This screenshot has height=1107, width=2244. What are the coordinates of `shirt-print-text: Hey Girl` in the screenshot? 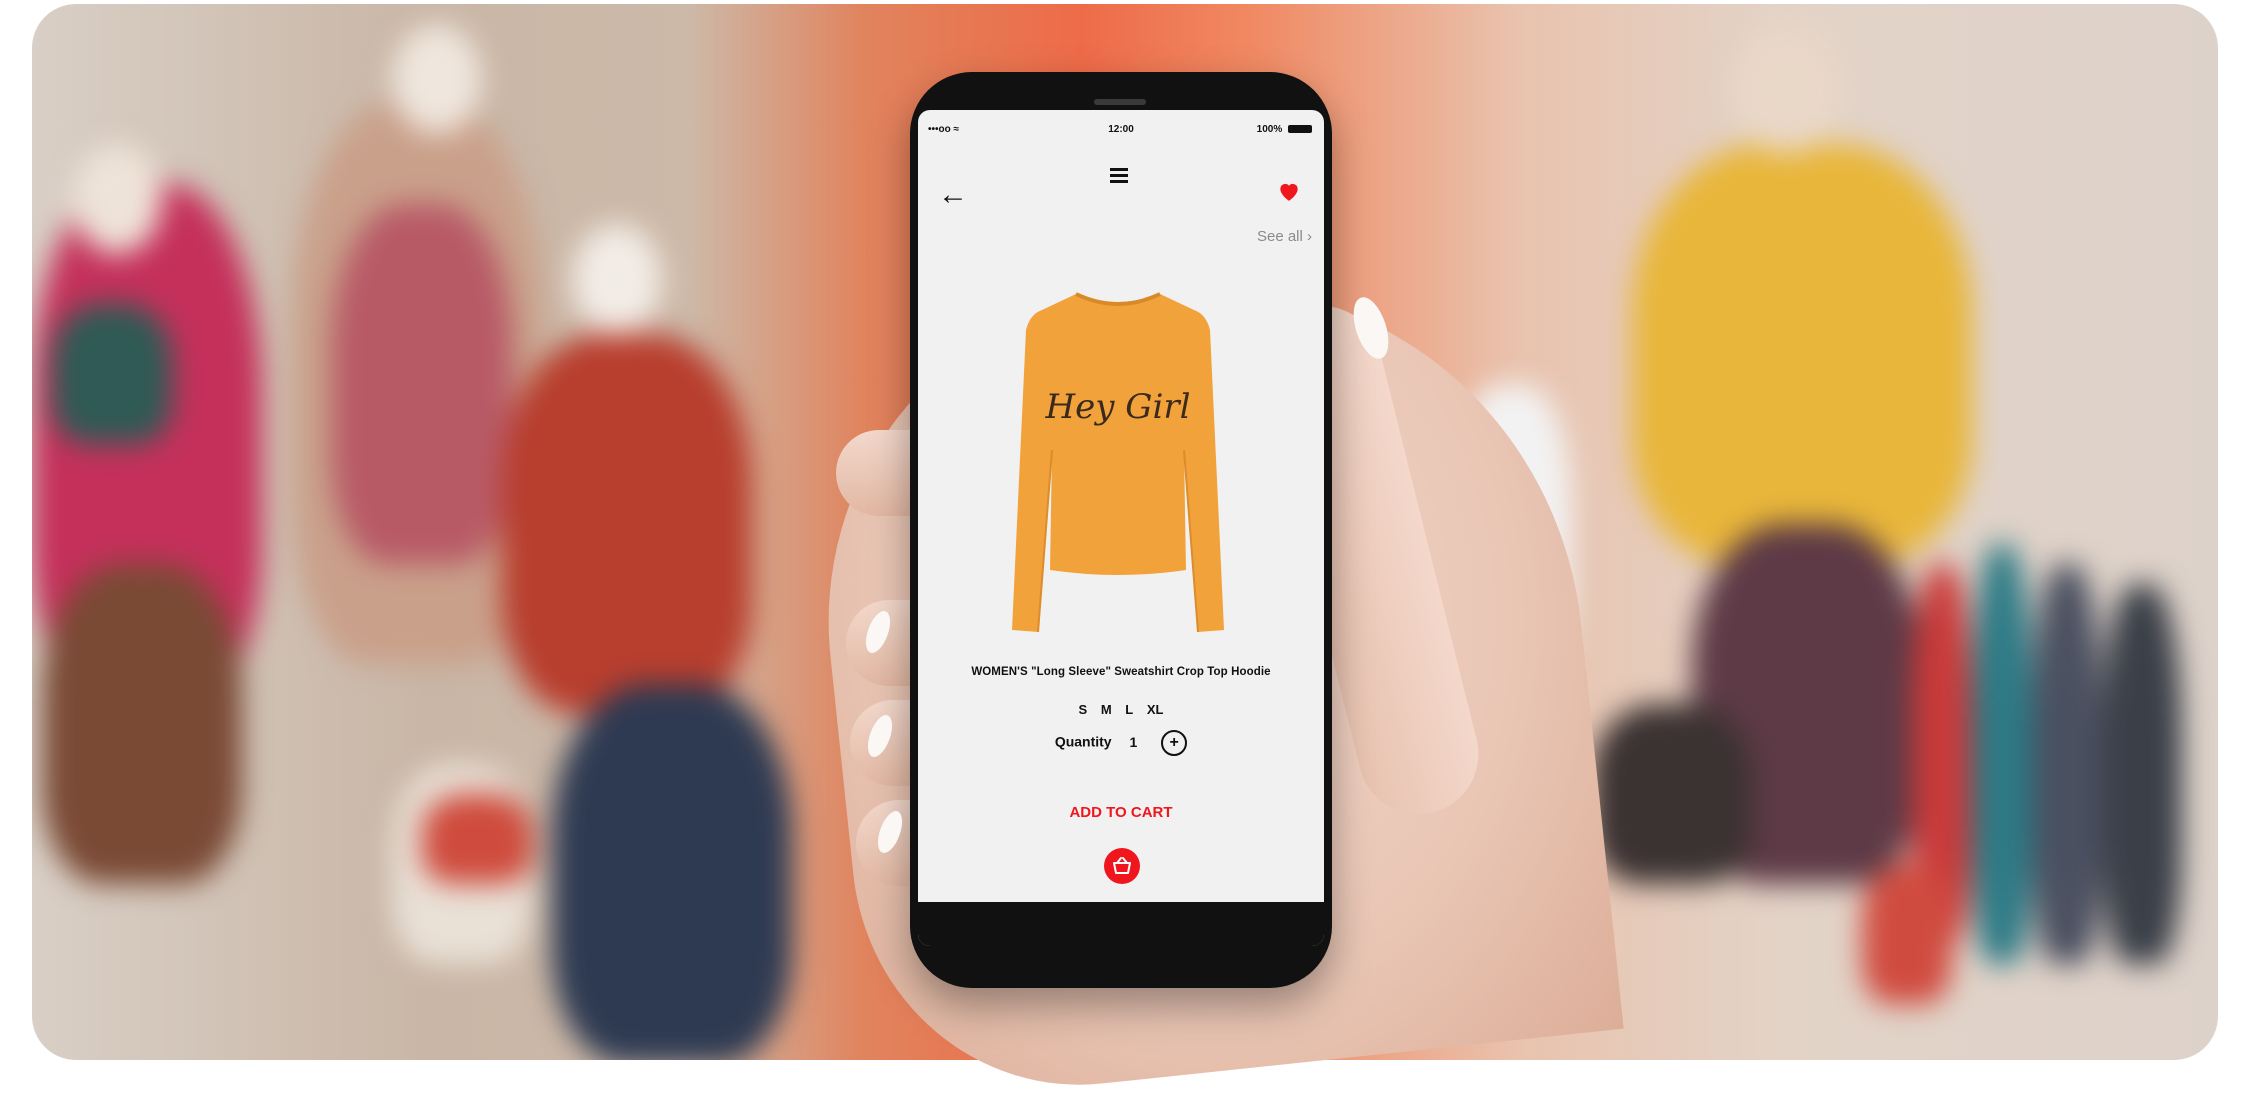 It's located at (1118, 407).